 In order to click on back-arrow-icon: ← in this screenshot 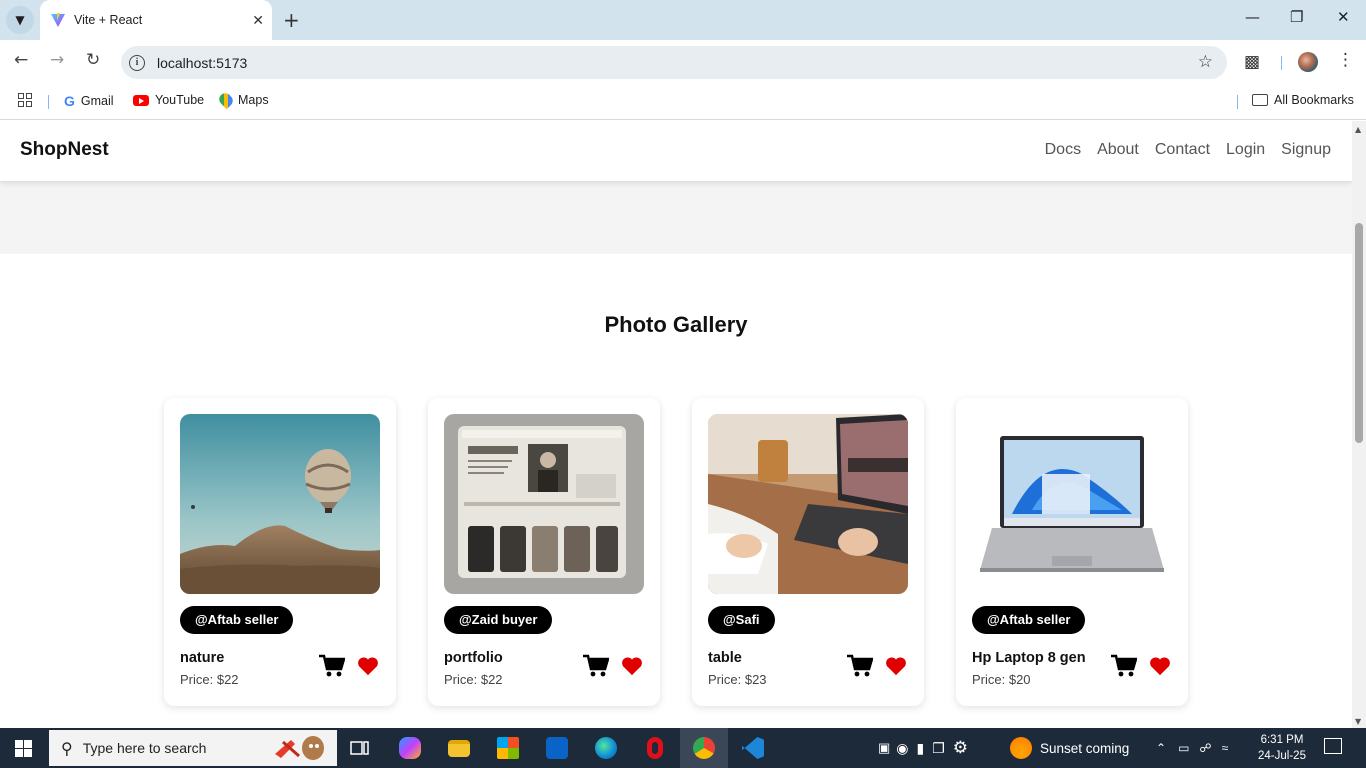, I will do `click(21, 60)`.